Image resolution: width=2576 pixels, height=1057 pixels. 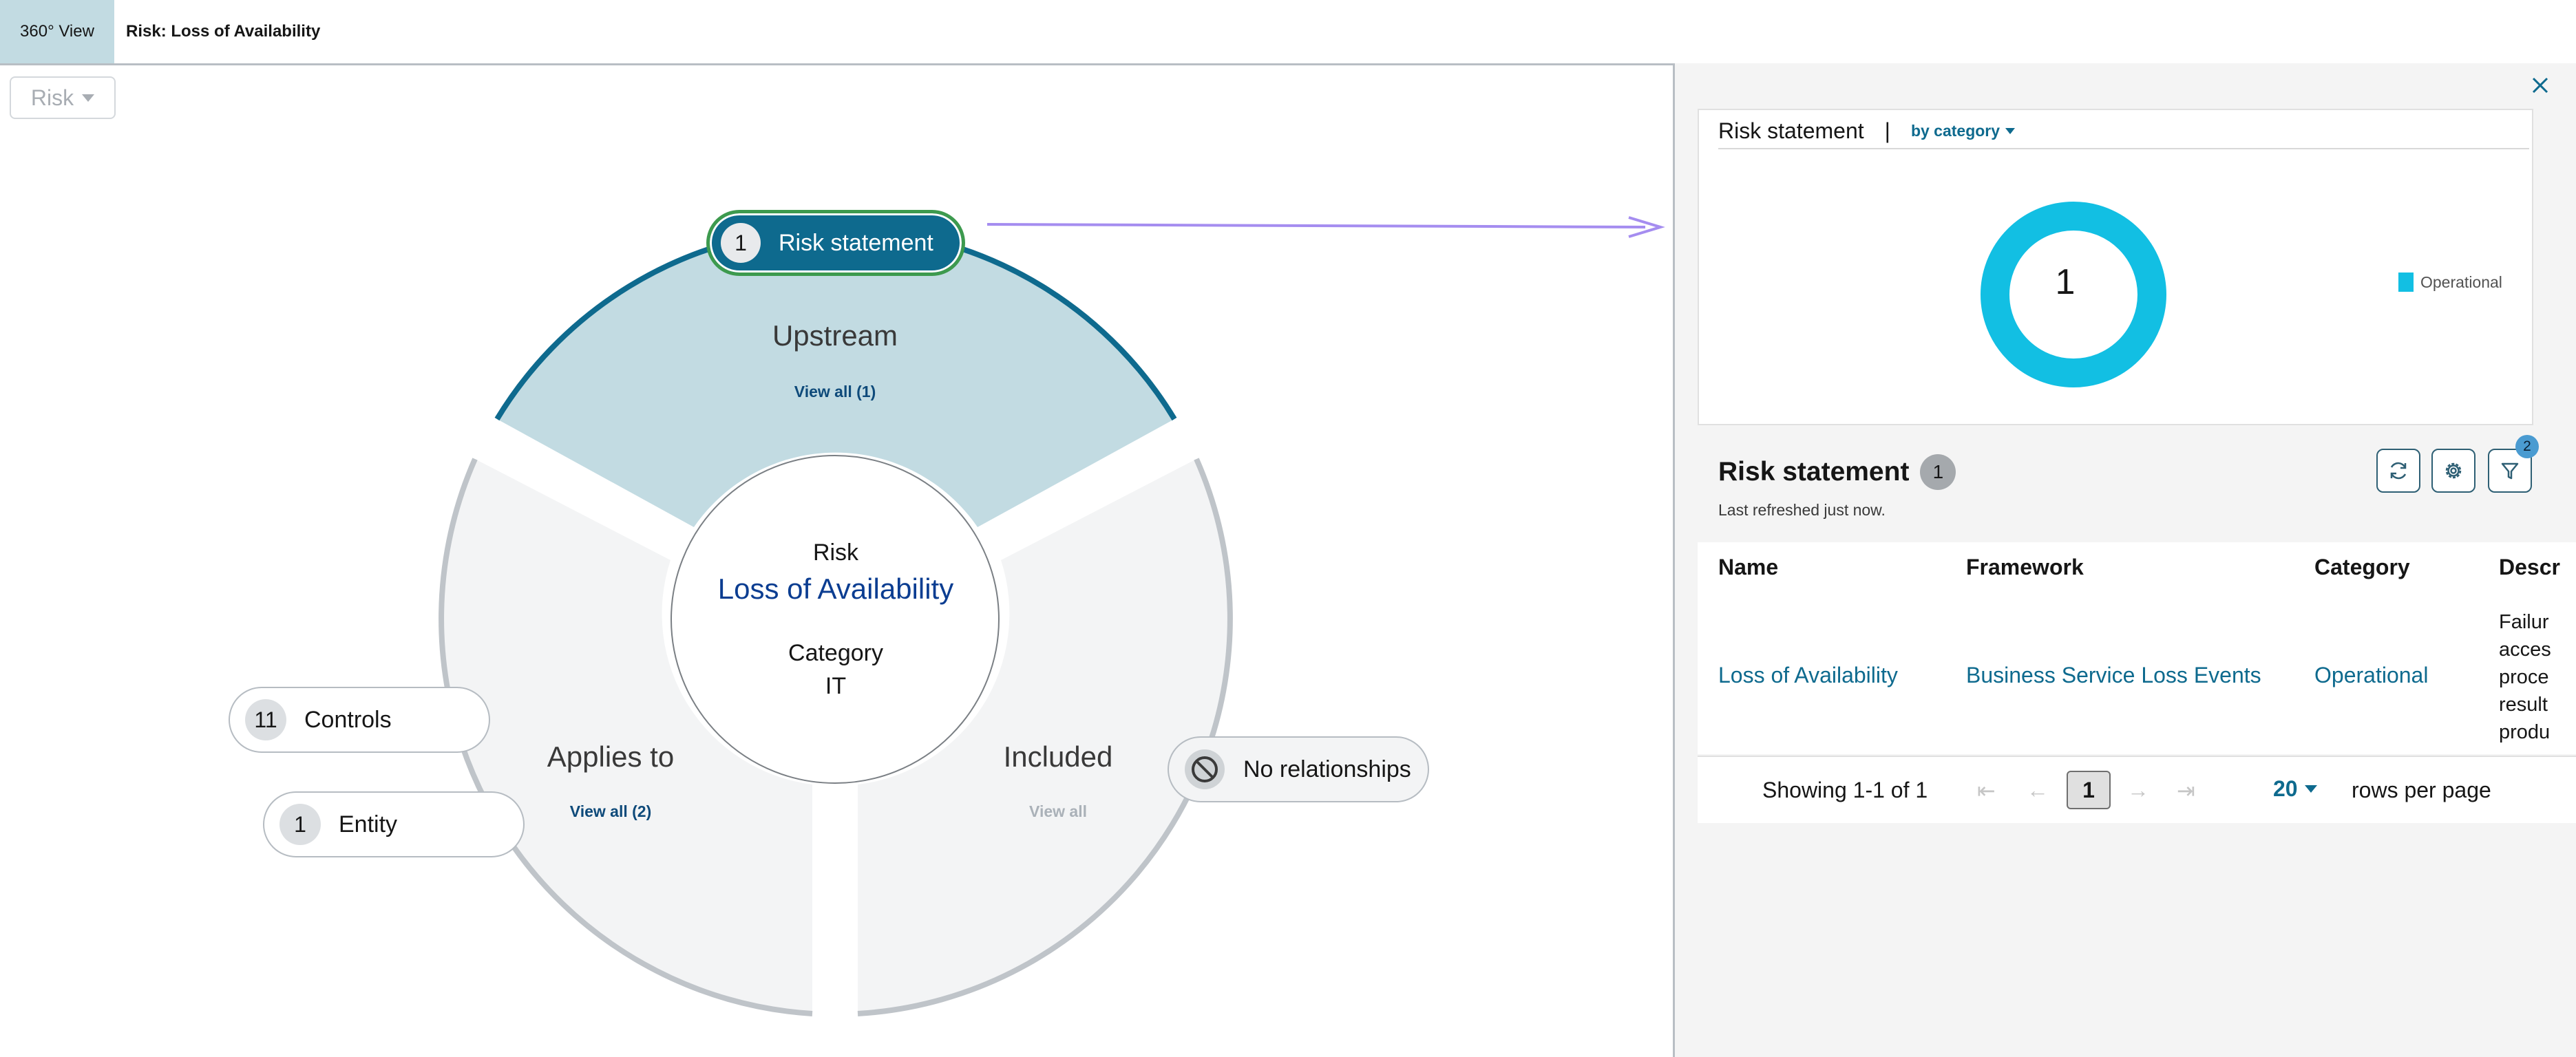 What do you see at coordinates (1748, 567) in the screenshot?
I see `column-header-name: Name` at bounding box center [1748, 567].